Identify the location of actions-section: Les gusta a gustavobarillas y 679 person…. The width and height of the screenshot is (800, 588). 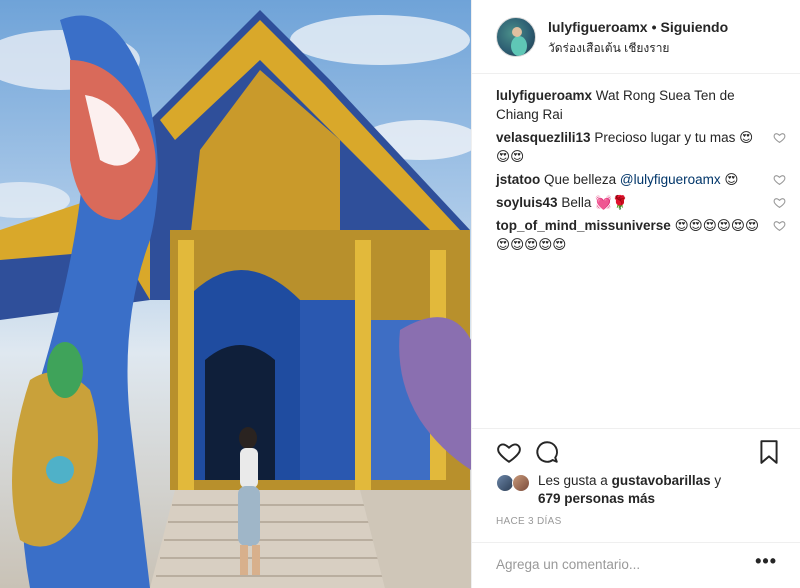
(636, 508).